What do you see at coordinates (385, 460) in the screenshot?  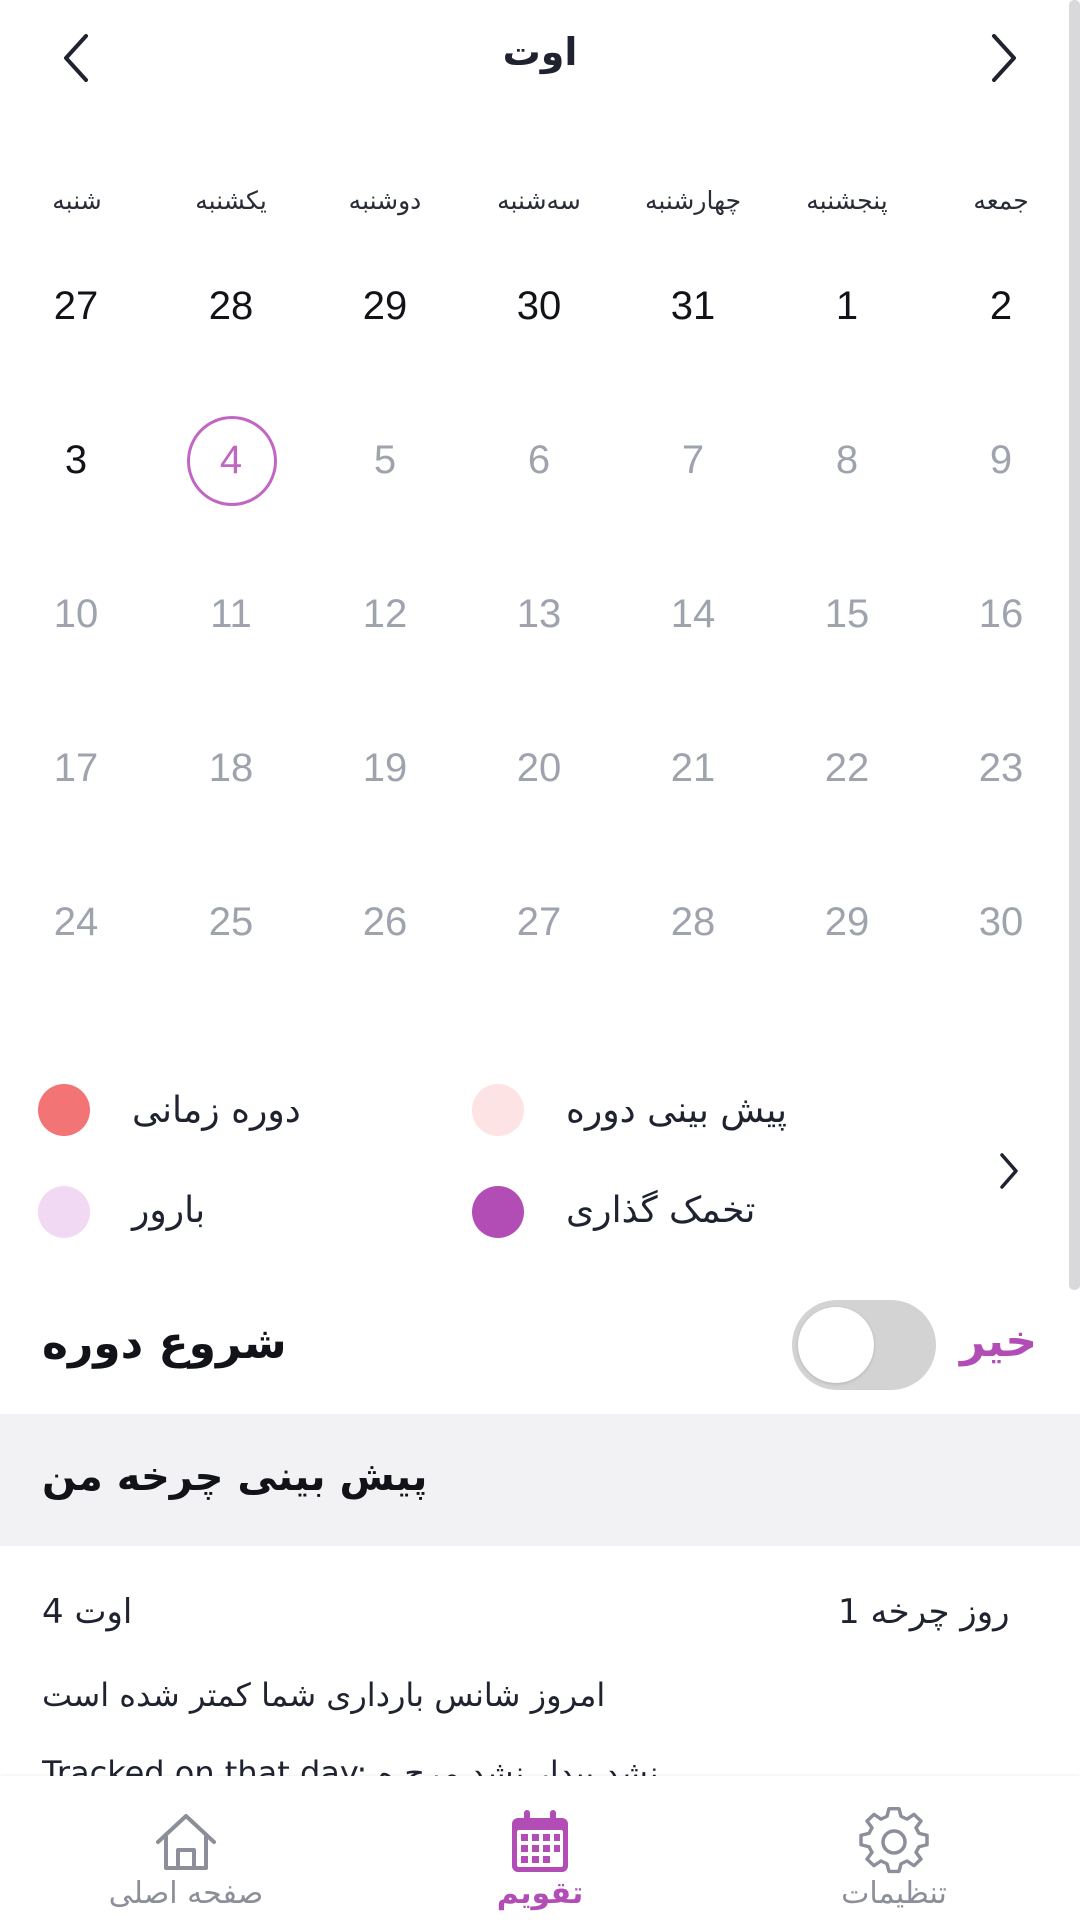 I see `day-cell: 5` at bounding box center [385, 460].